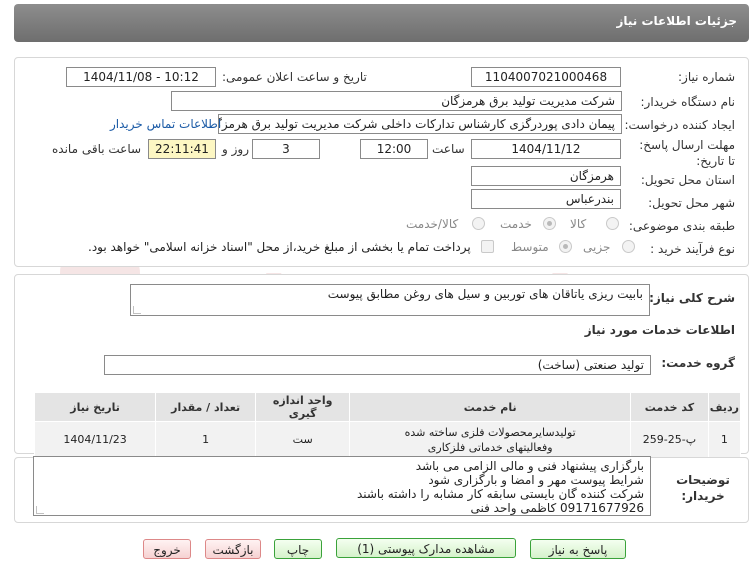 The image size is (755, 574). Describe the element at coordinates (286, 149) in the screenshot. I see `days-field: 3` at that location.